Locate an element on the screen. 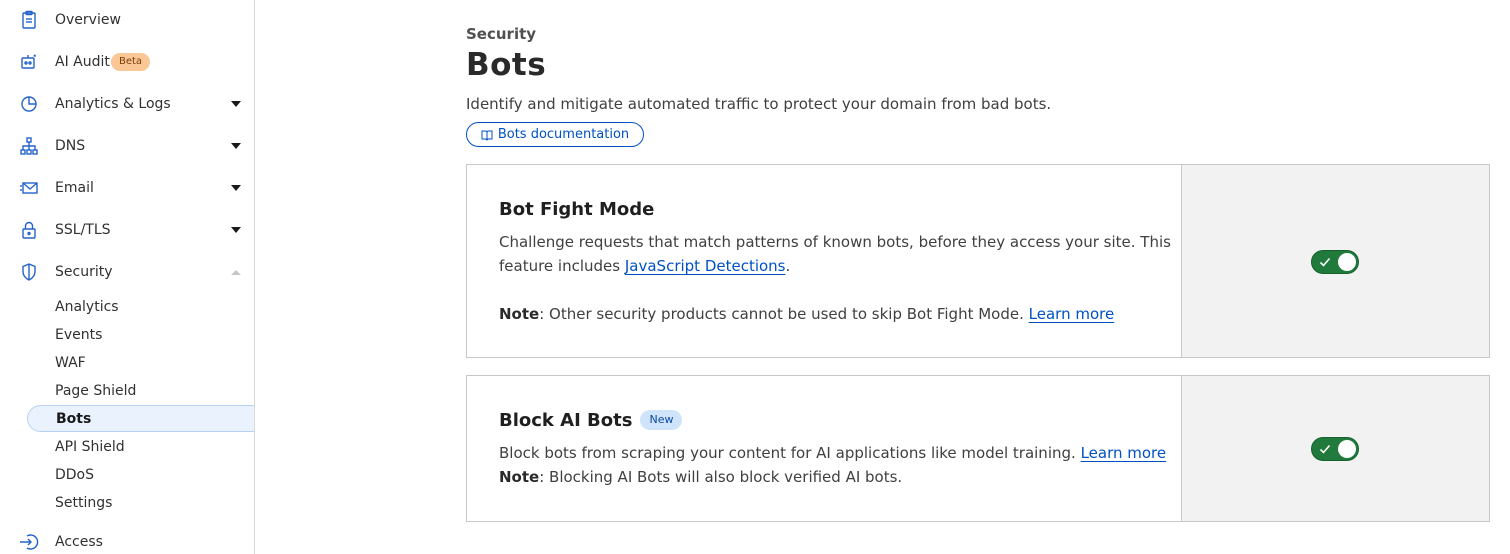 The width and height of the screenshot is (1510, 554). sidebar-item-dns: DNS is located at coordinates (127, 146).